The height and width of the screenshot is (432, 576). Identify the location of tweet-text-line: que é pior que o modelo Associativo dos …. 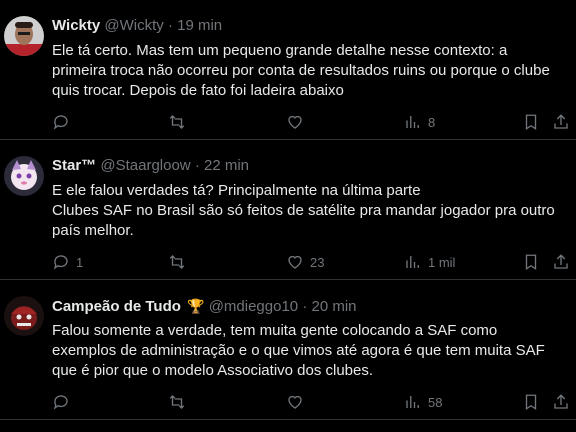
(213, 370).